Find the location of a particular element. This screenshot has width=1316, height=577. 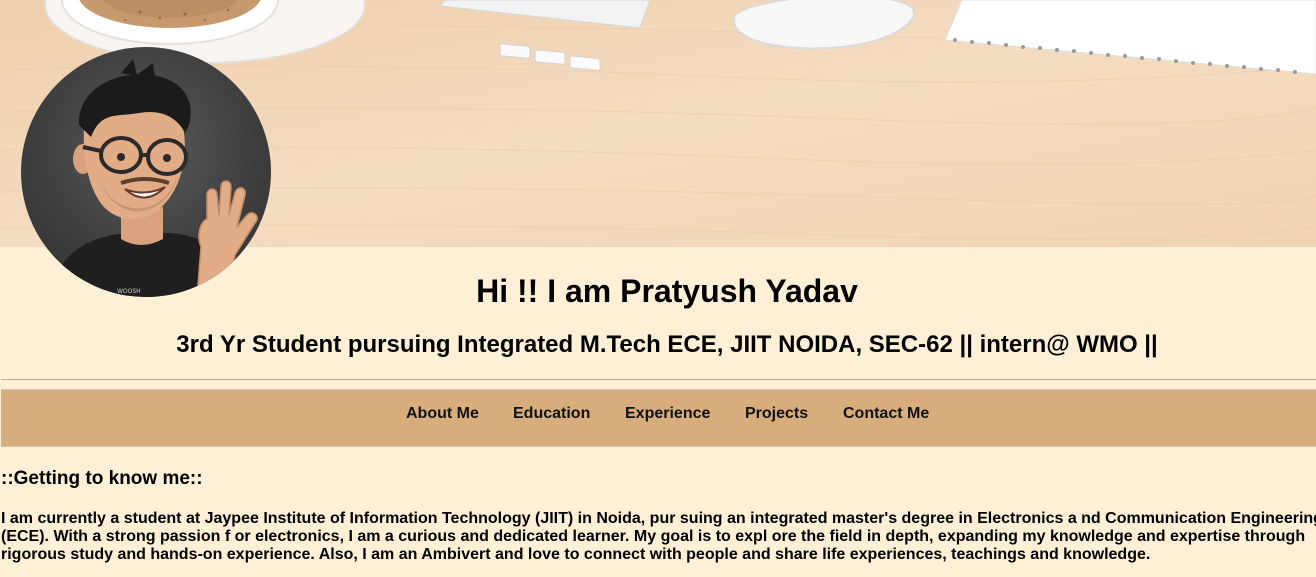

nav-contact-me-link: Contact Me is located at coordinates (886, 414).